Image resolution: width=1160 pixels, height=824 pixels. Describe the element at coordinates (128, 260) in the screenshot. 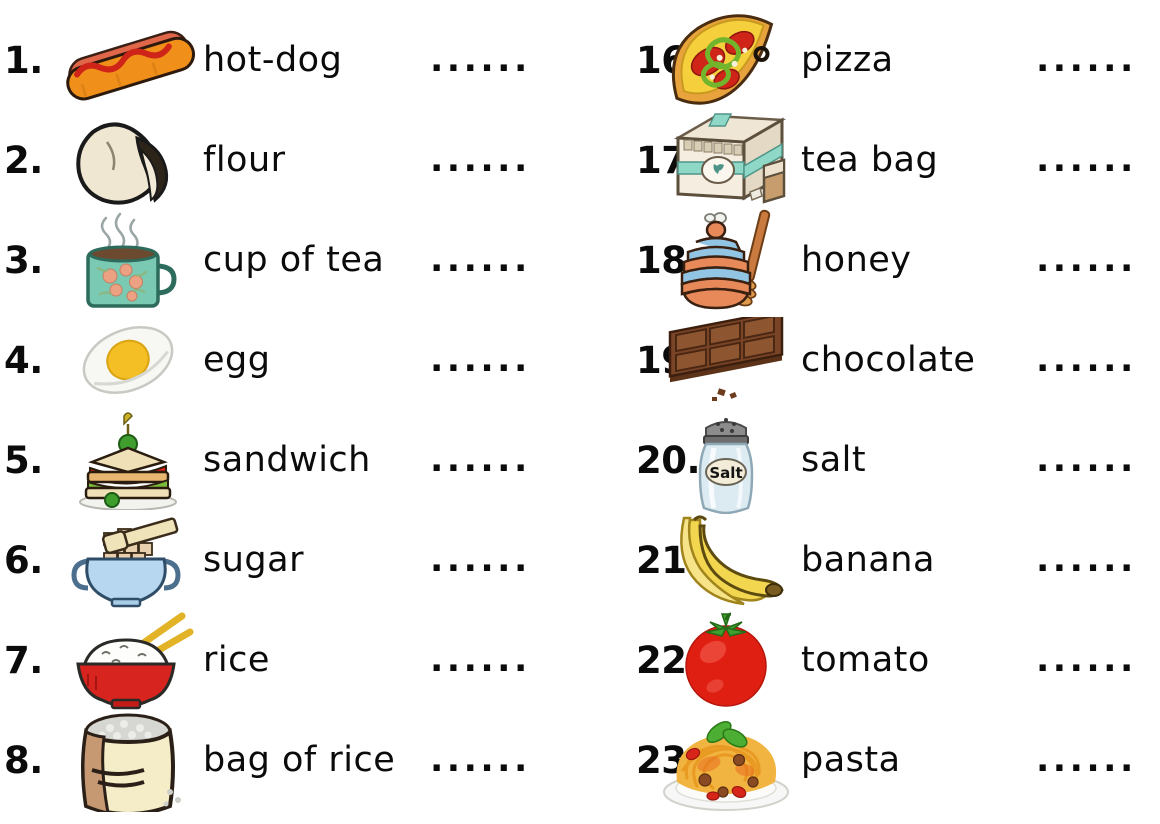

I see `tea-cup-icon` at that location.